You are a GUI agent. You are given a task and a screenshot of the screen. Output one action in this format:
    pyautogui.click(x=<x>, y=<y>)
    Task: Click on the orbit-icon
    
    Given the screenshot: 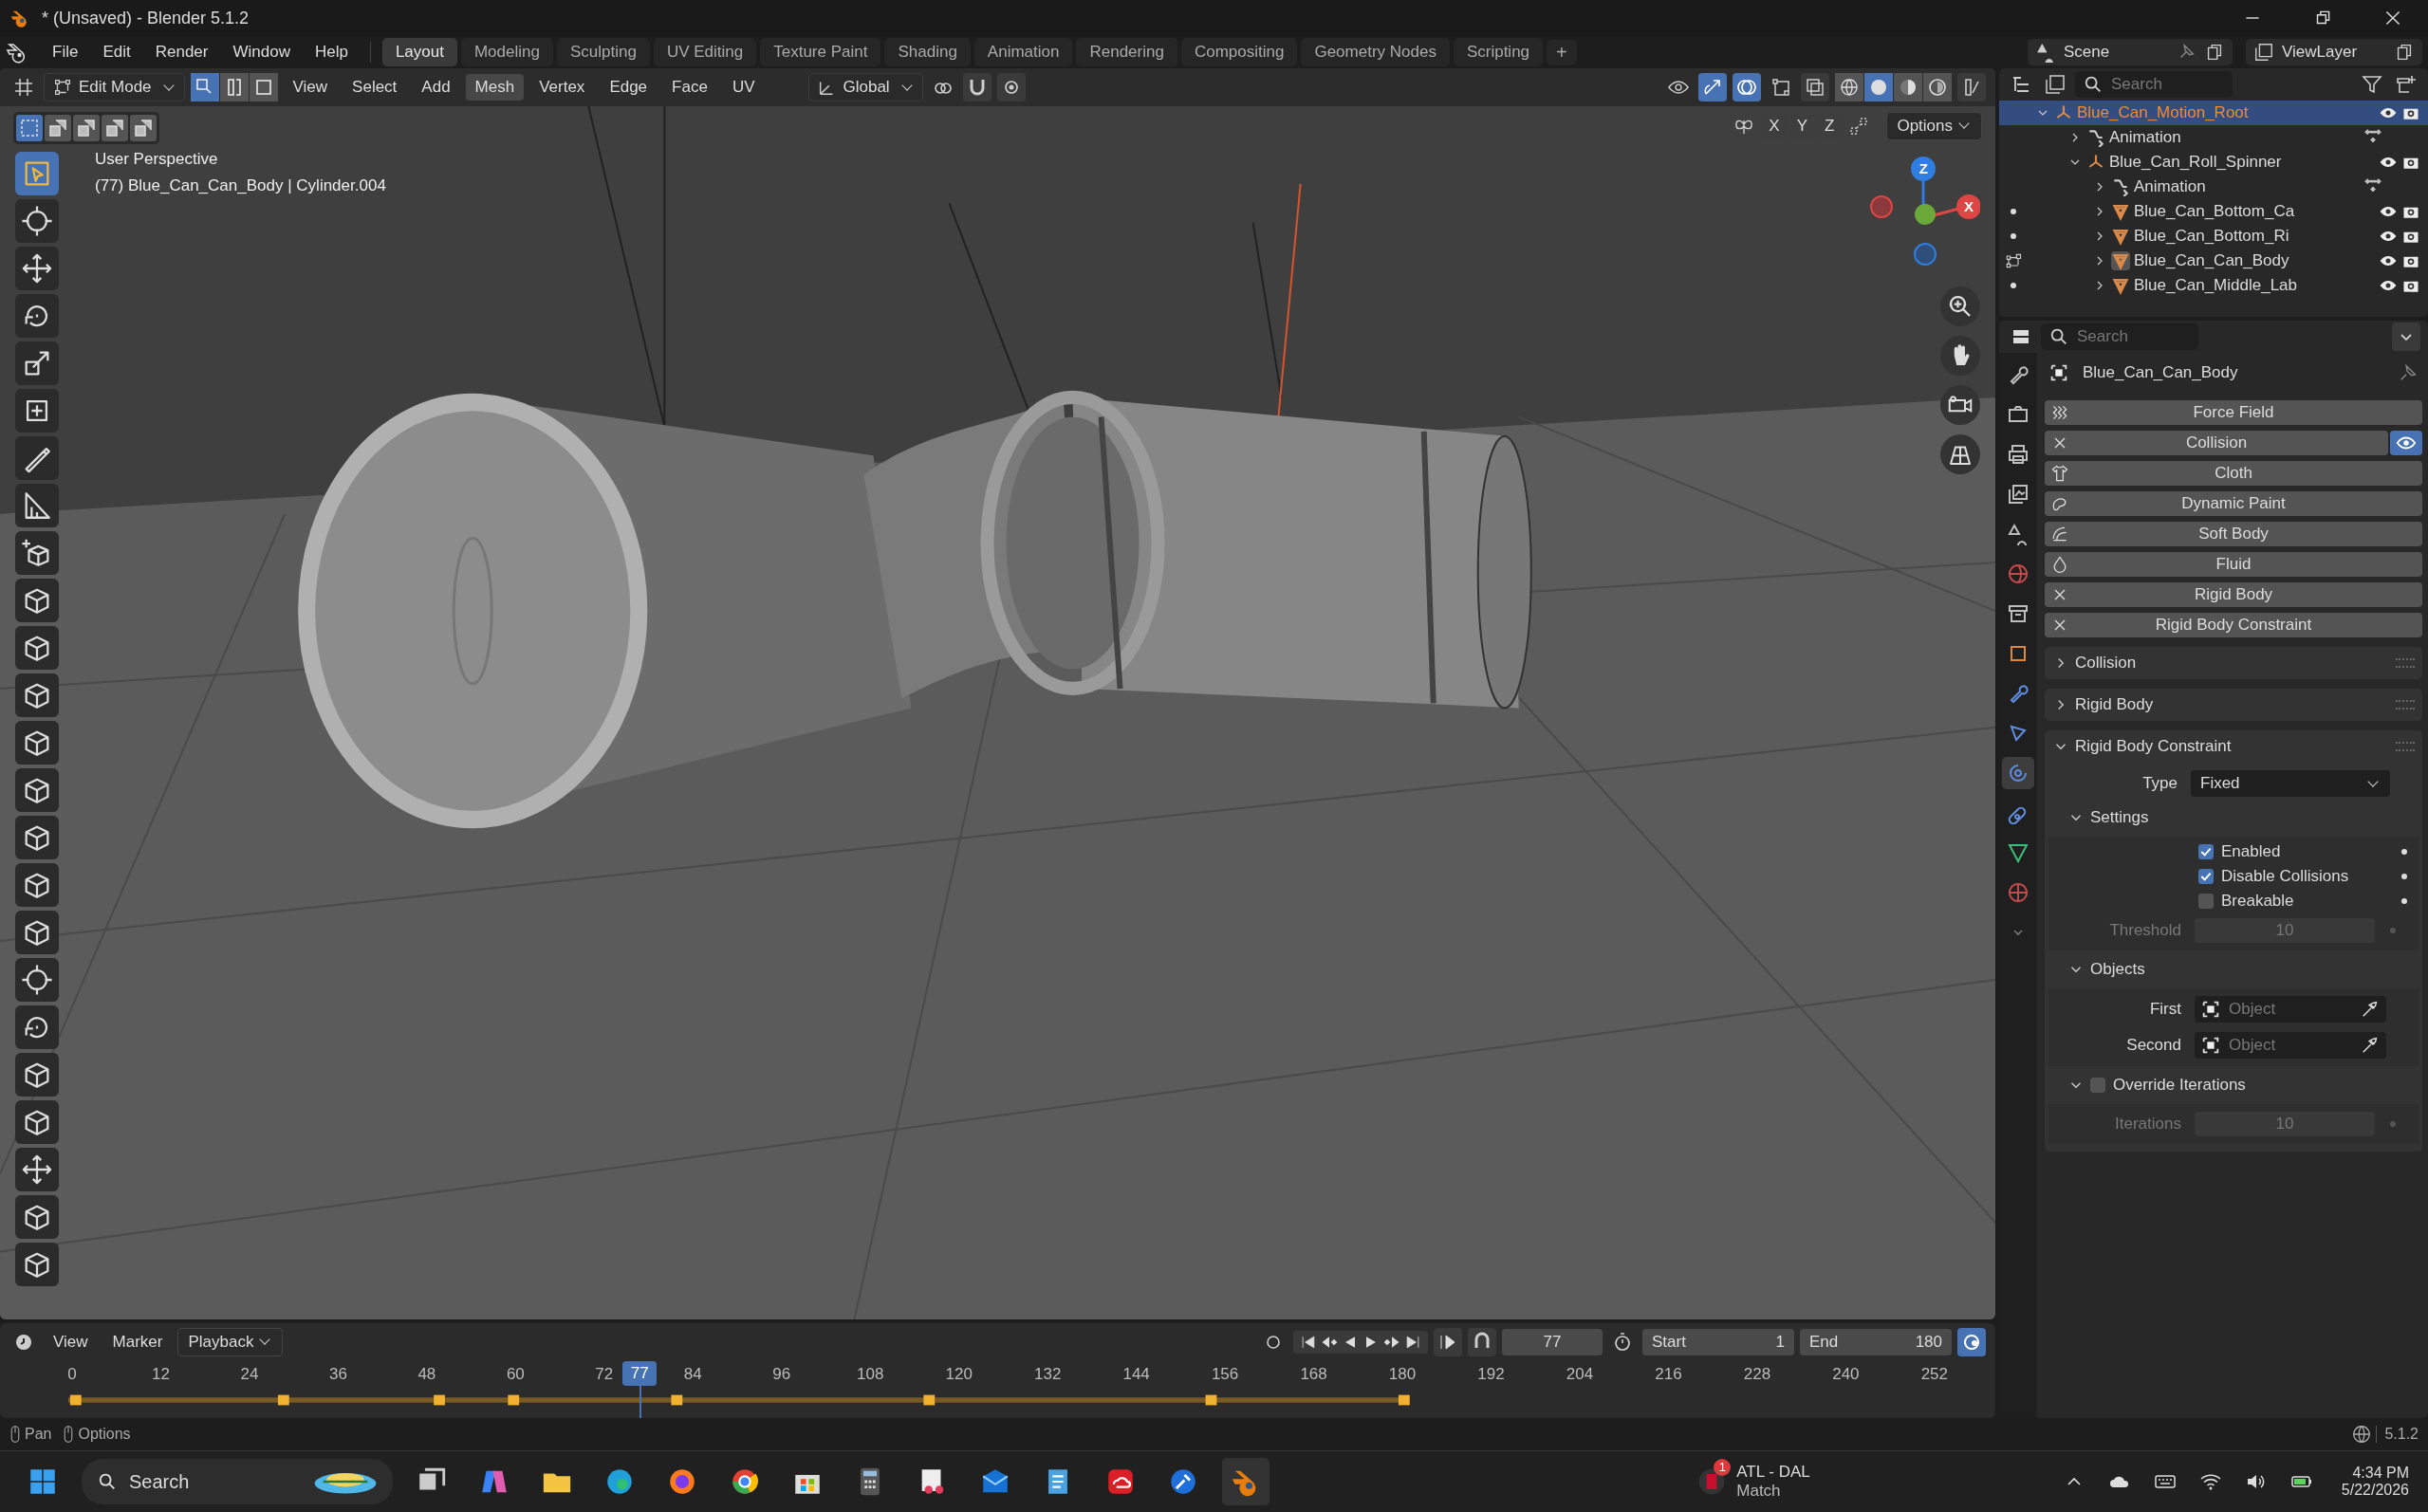 What is the action you would take?
    pyautogui.click(x=2018, y=773)
    